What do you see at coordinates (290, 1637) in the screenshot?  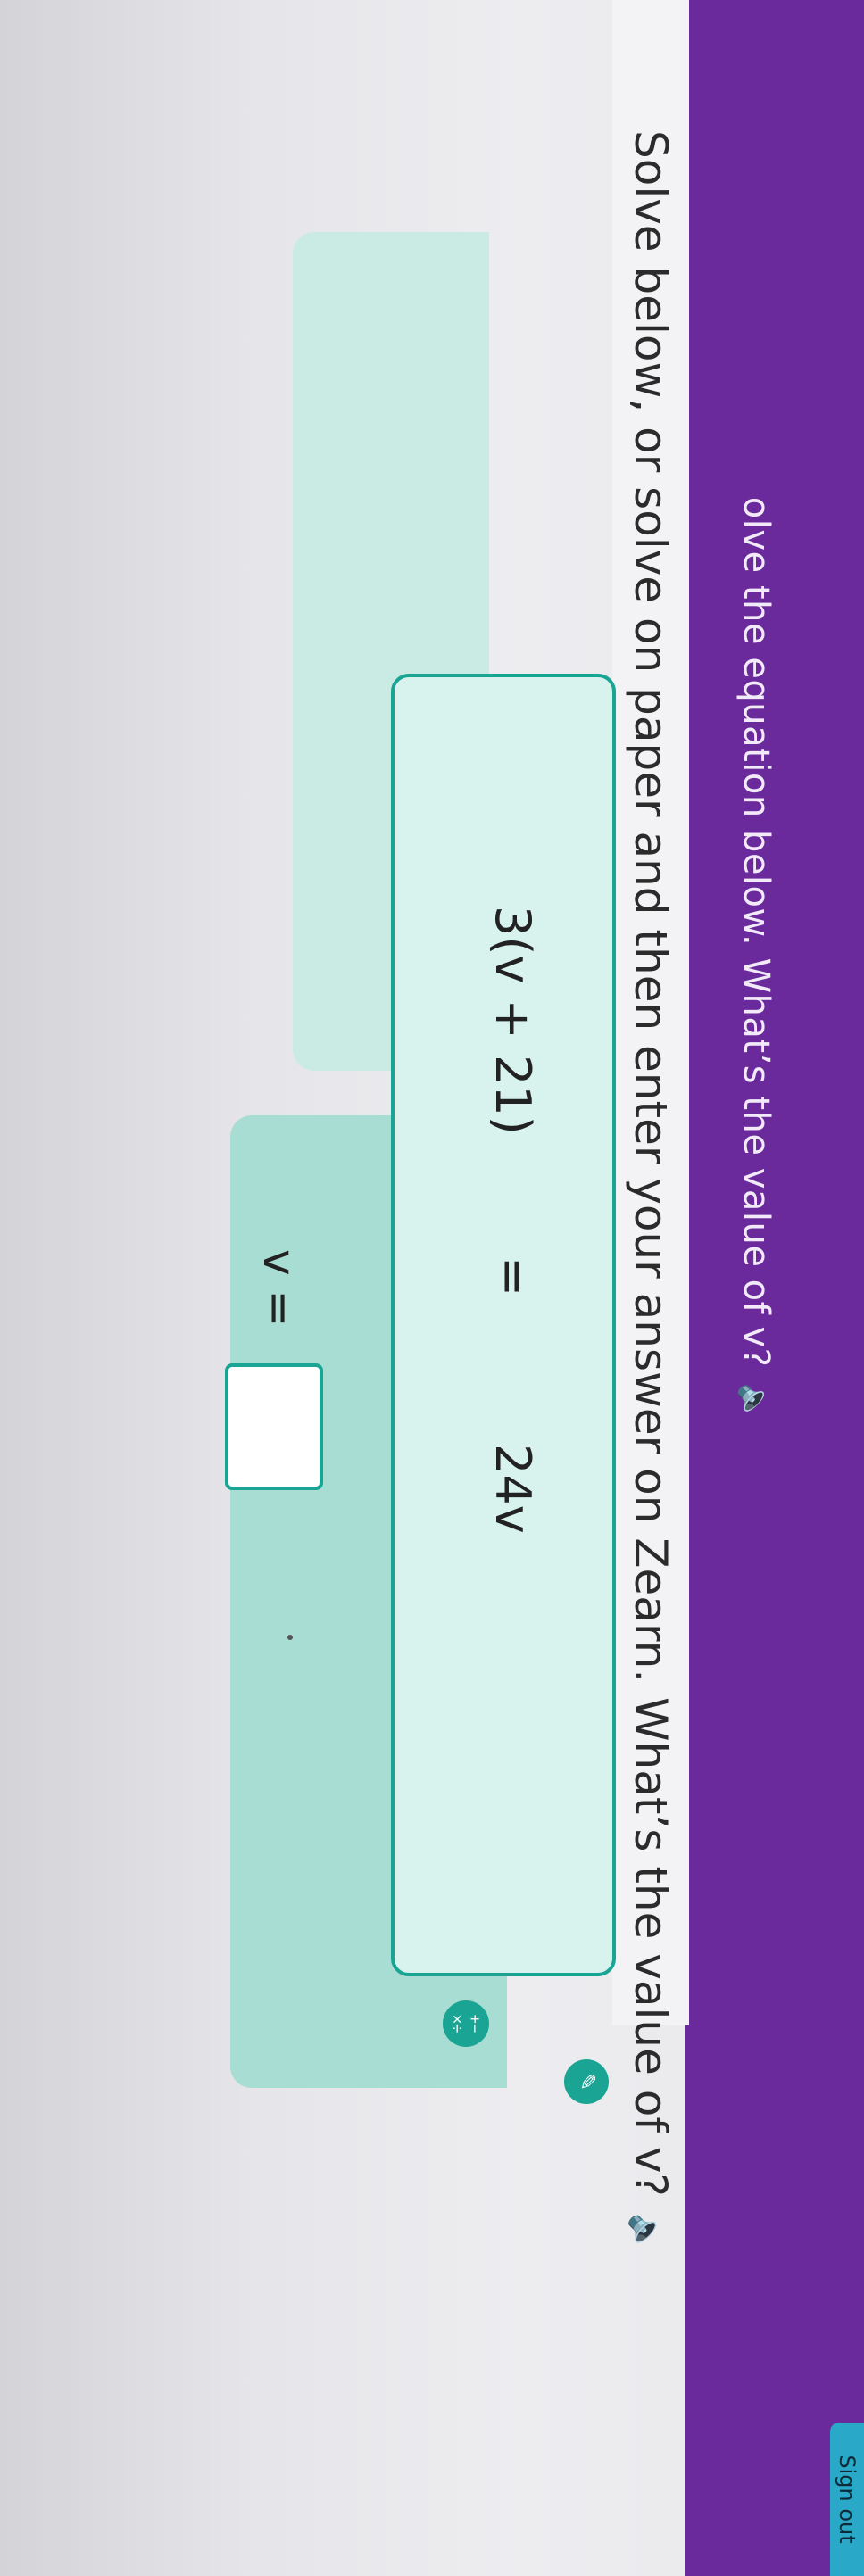 I see `cursor-dot` at bounding box center [290, 1637].